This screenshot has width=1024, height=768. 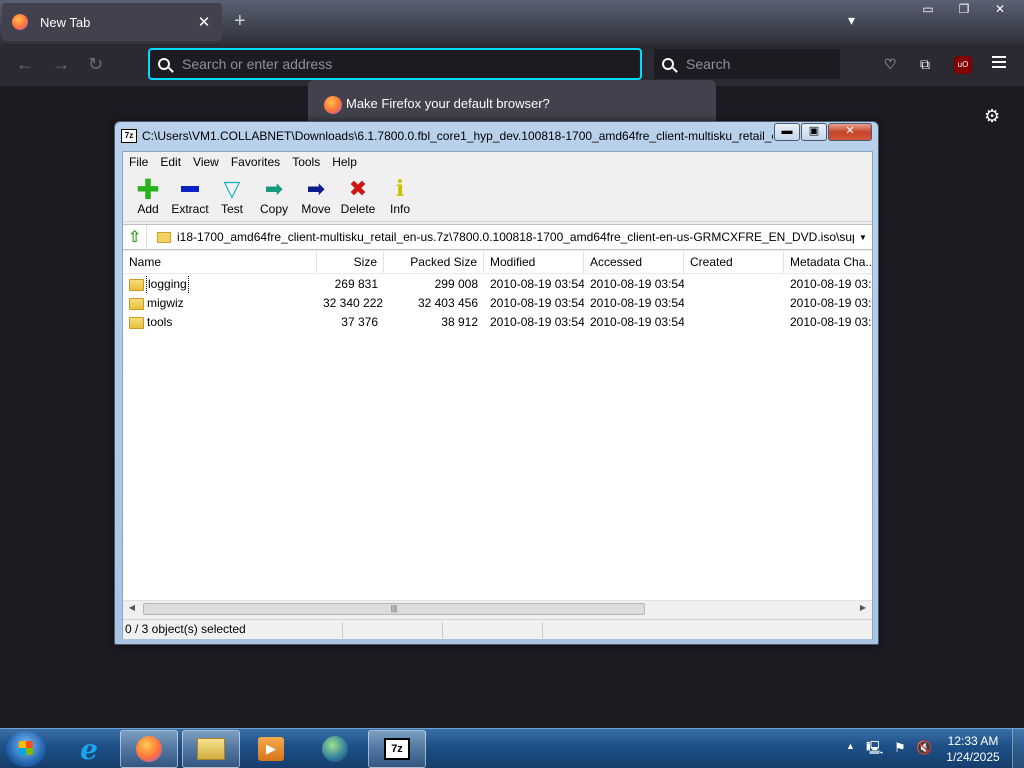 What do you see at coordinates (747, 64) in the screenshot?
I see `search-bar: Search` at bounding box center [747, 64].